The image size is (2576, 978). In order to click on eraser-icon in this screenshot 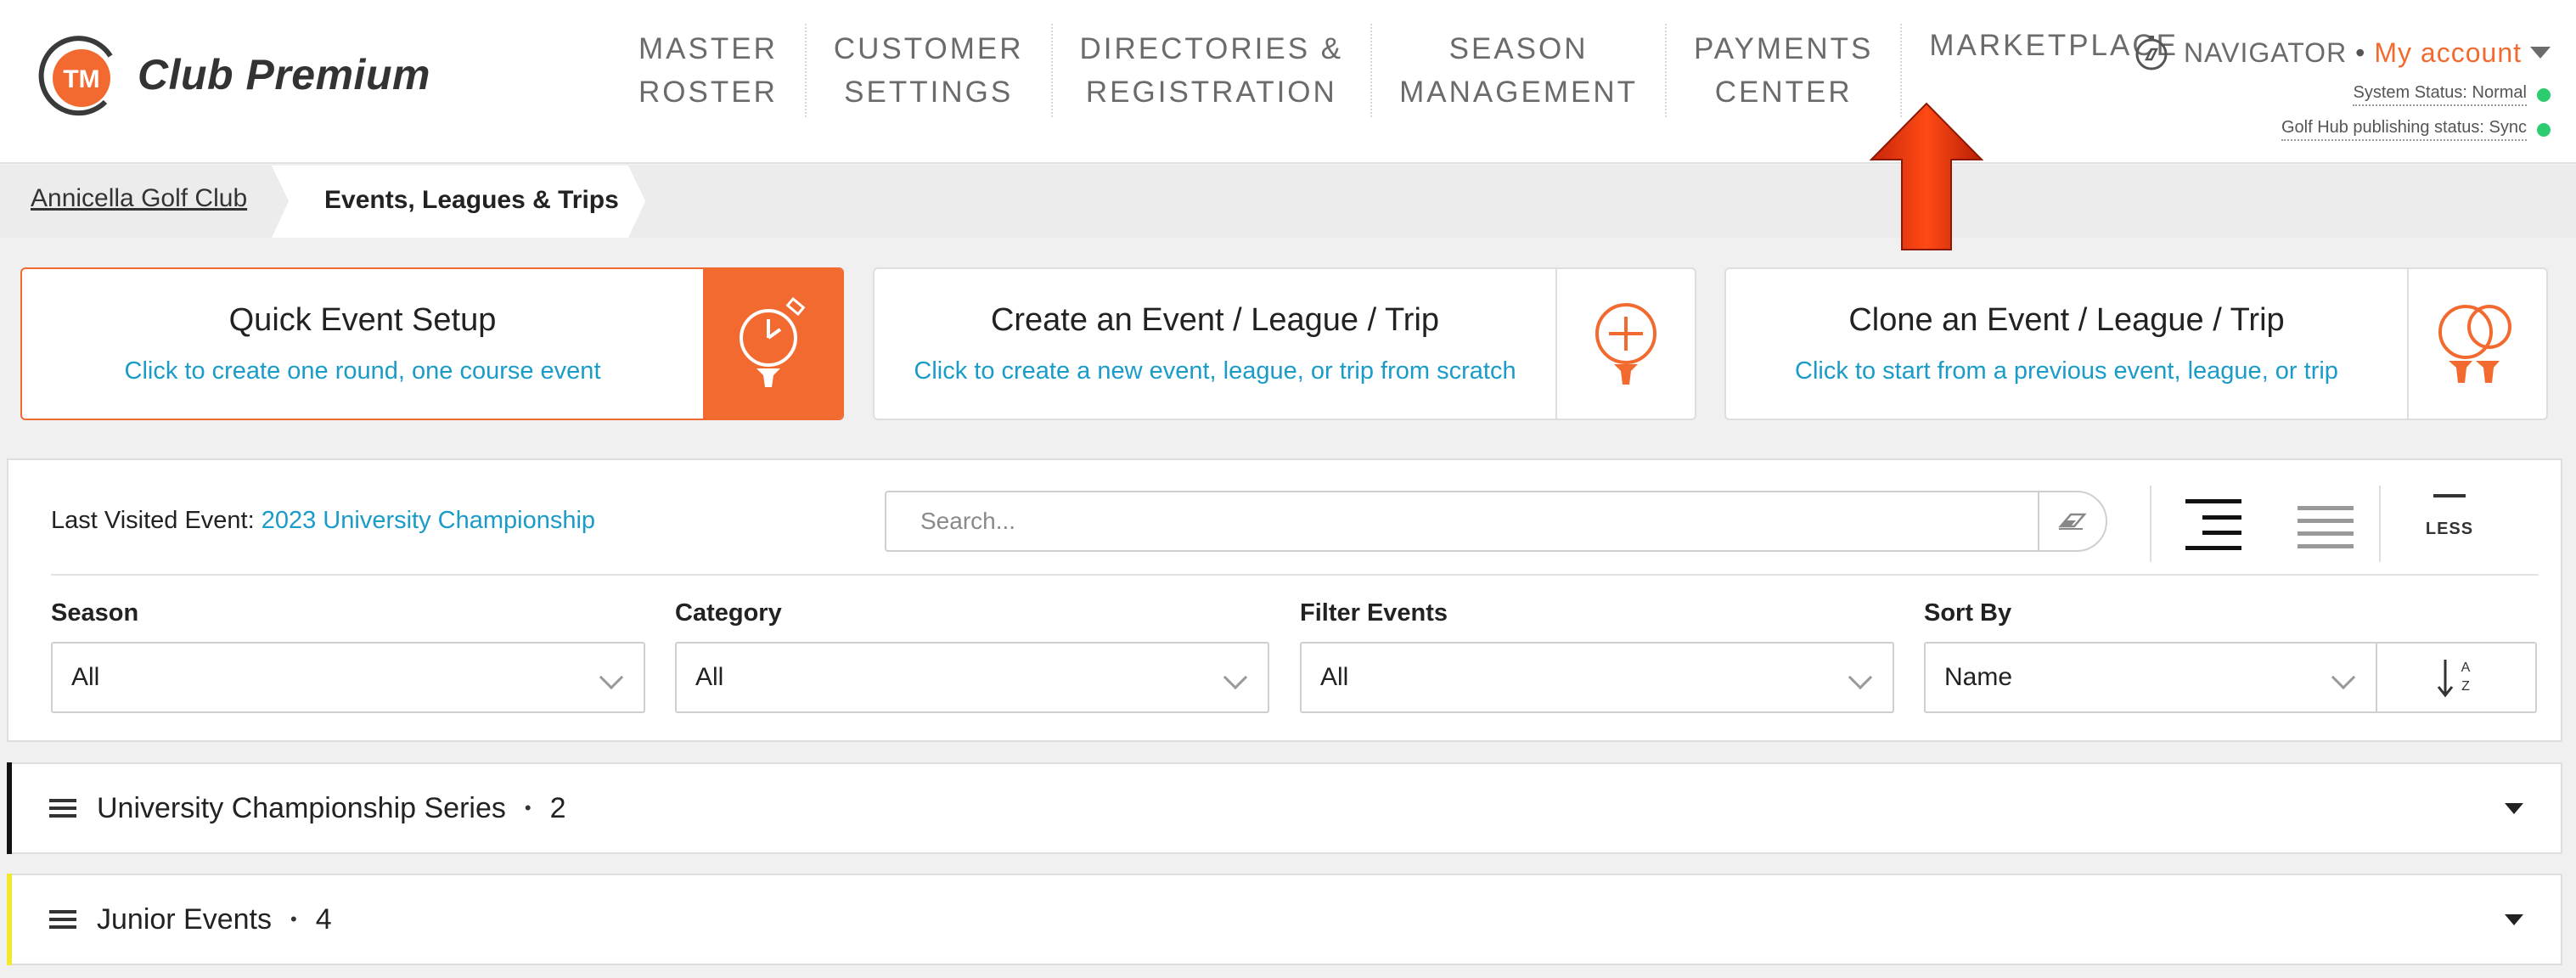, I will do `click(2072, 522)`.